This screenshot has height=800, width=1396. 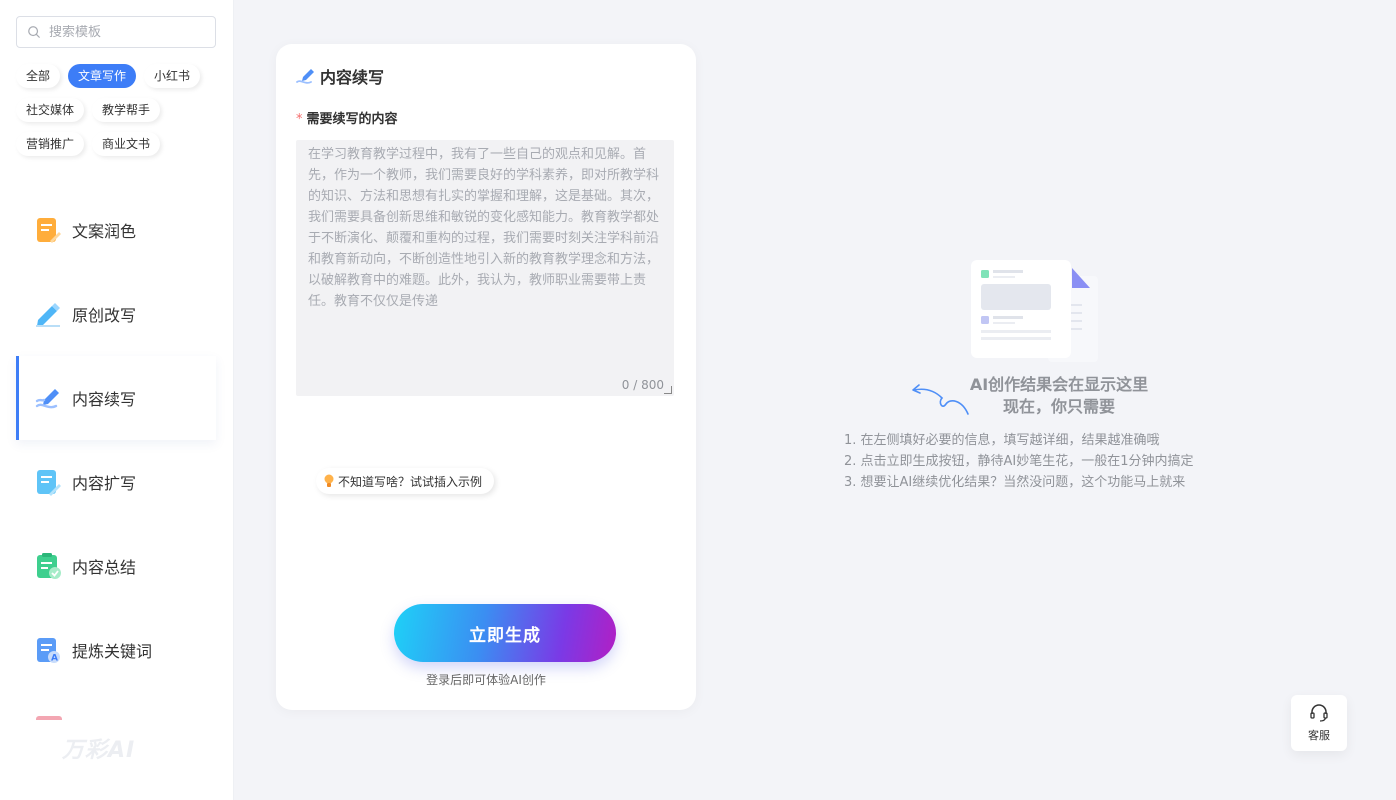 I want to click on menu-item-label: 内容扩写, so click(x=104, y=483).